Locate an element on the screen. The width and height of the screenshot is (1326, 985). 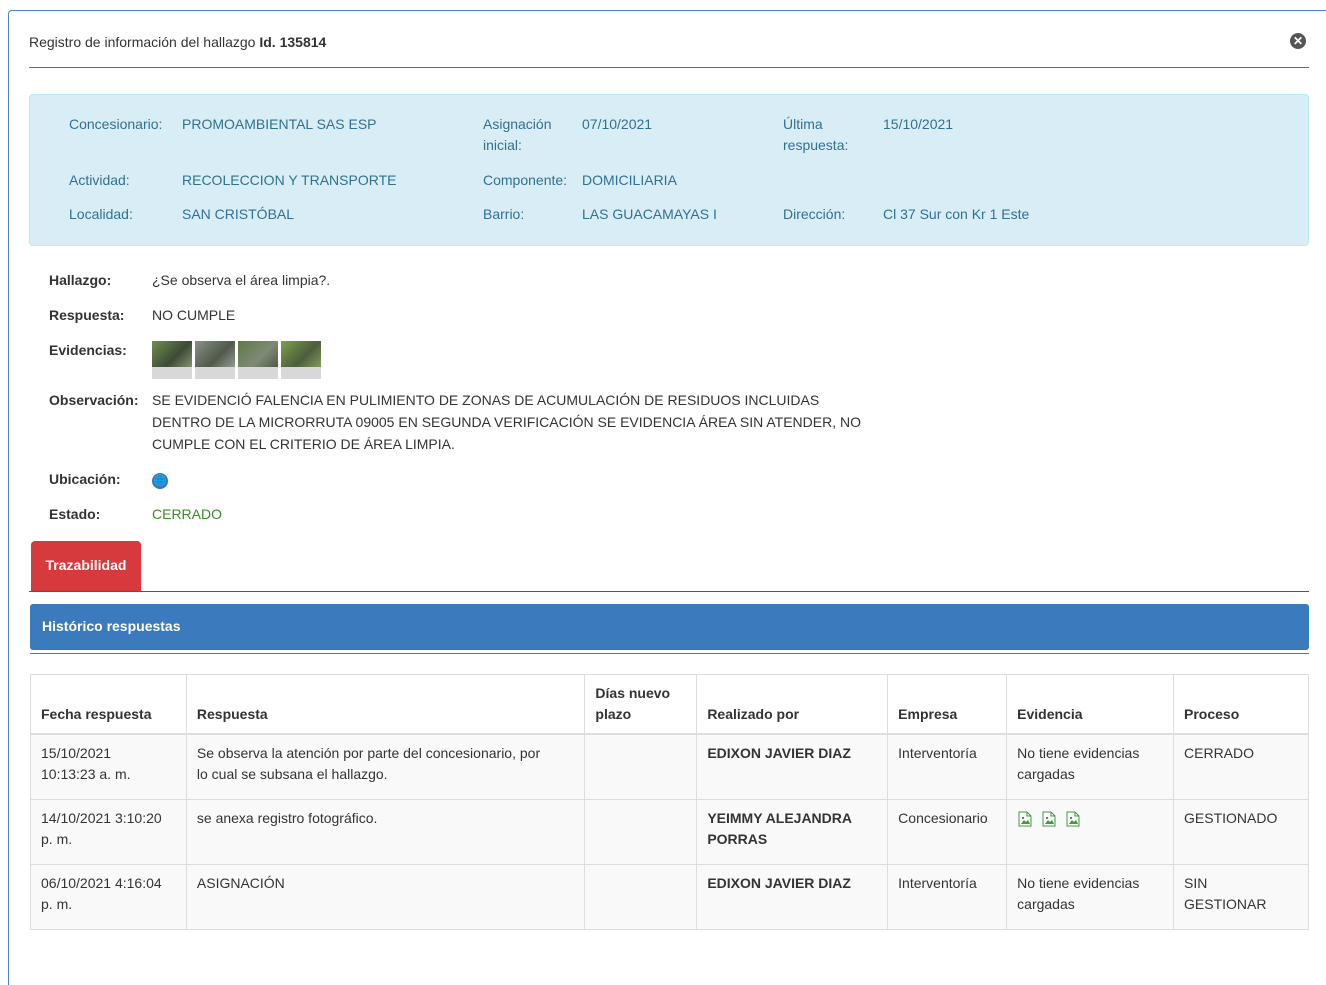
actividad-label: Actividad: is located at coordinates (99, 180).